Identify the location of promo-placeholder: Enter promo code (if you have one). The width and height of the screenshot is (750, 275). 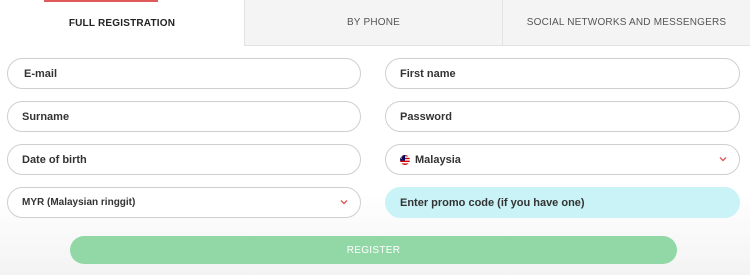
(492, 202).